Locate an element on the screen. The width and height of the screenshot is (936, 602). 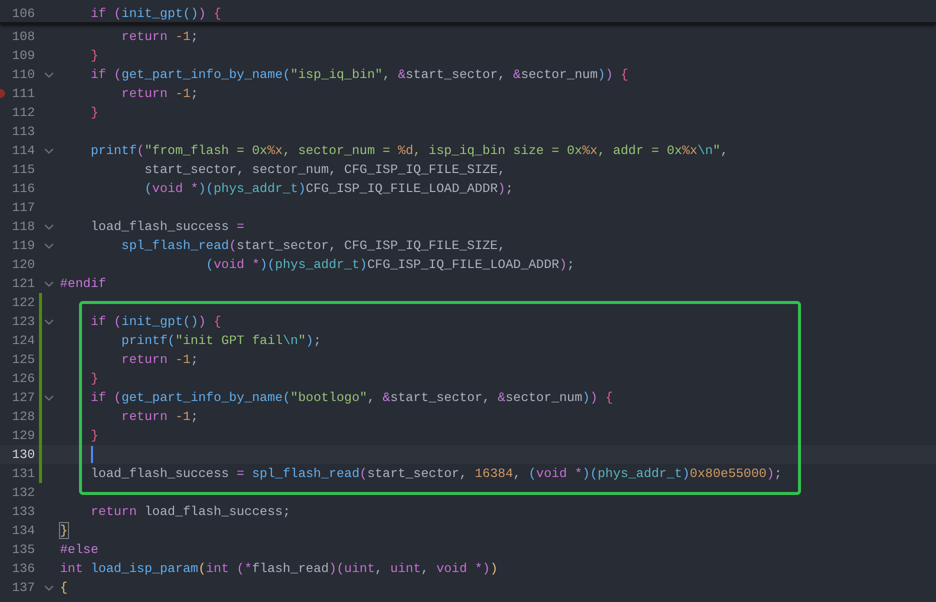
line-number: 121 is located at coordinates (22, 284).